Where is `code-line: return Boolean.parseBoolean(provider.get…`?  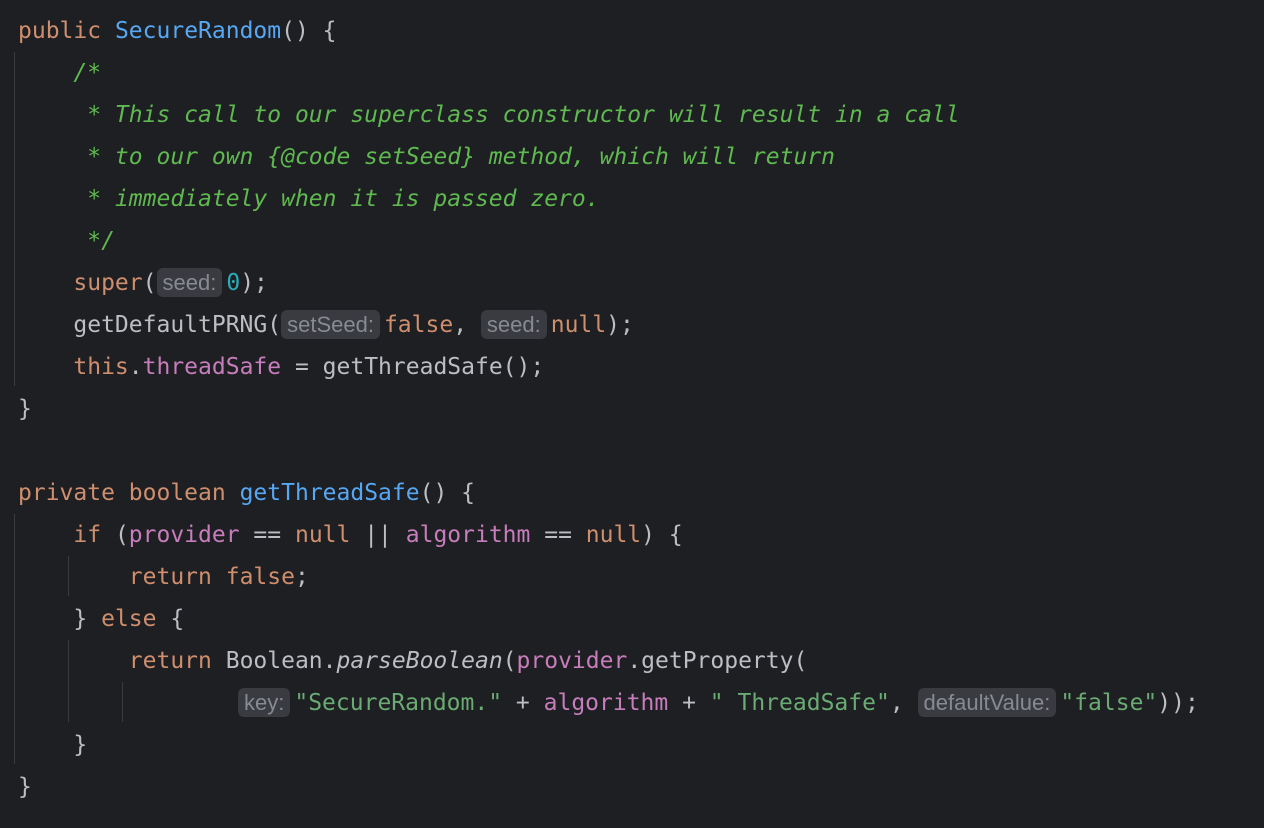
code-line: return Boolean.parseBoolean(provider.get… is located at coordinates (413, 661).